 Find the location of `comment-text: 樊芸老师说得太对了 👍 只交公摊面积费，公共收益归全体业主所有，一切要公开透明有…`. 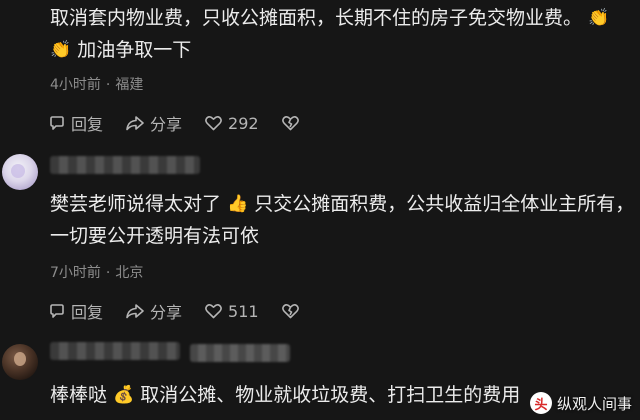

comment-text: 樊芸老师说得太对了 👍 只交公摊面积费，公共收益归全体业主所有，一切要公开透明有… is located at coordinates (342, 220).